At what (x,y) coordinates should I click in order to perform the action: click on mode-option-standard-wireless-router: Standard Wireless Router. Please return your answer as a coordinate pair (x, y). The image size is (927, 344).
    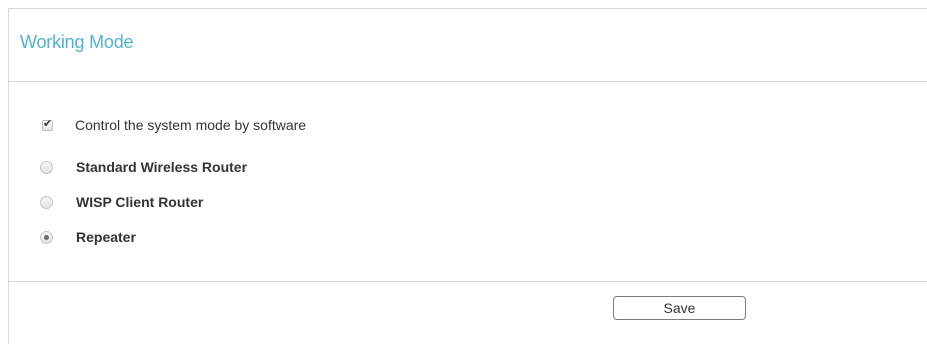
    Looking at the image, I should click on (143, 167).